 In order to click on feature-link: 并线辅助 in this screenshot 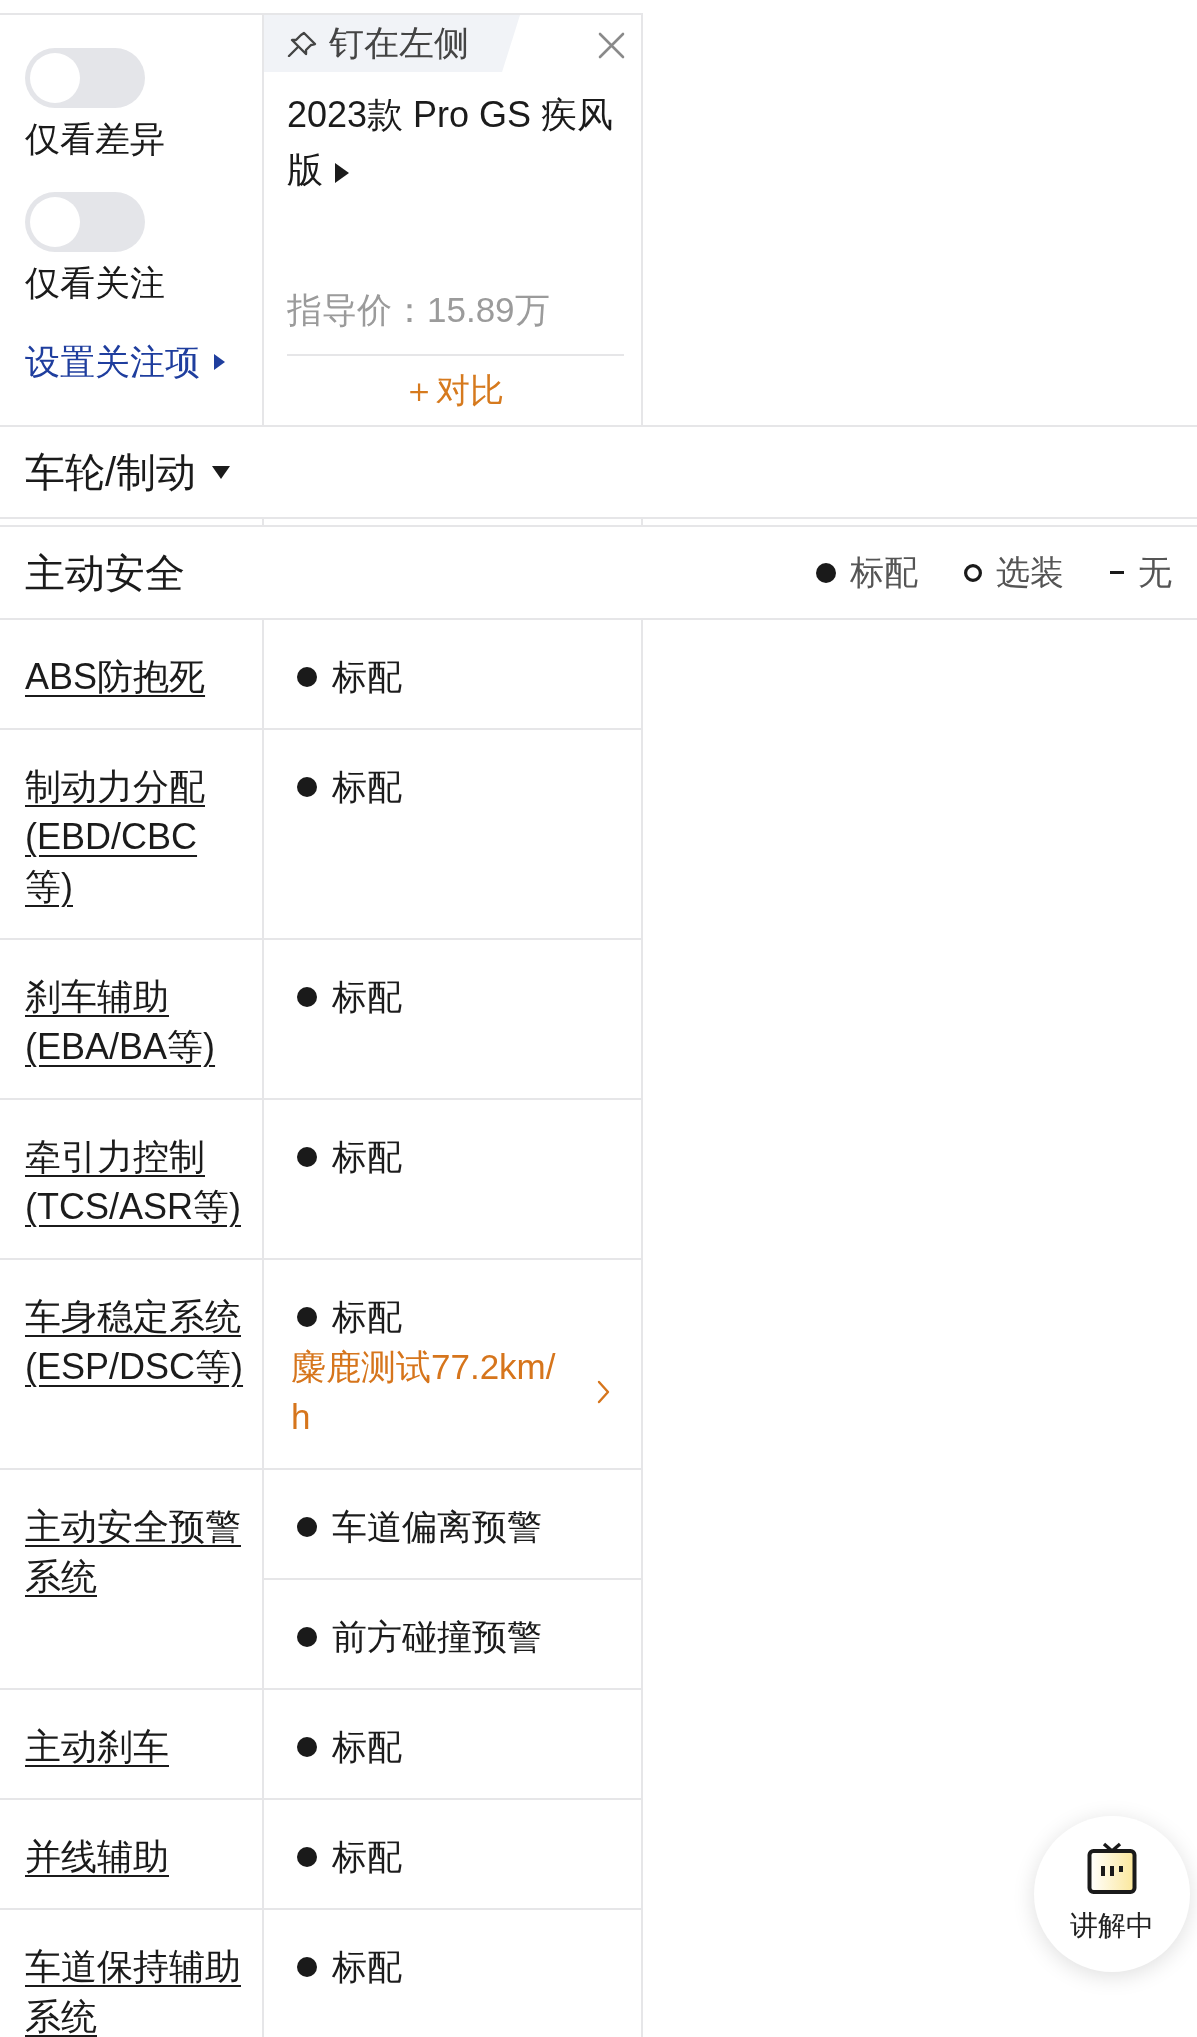, I will do `click(134, 1857)`.